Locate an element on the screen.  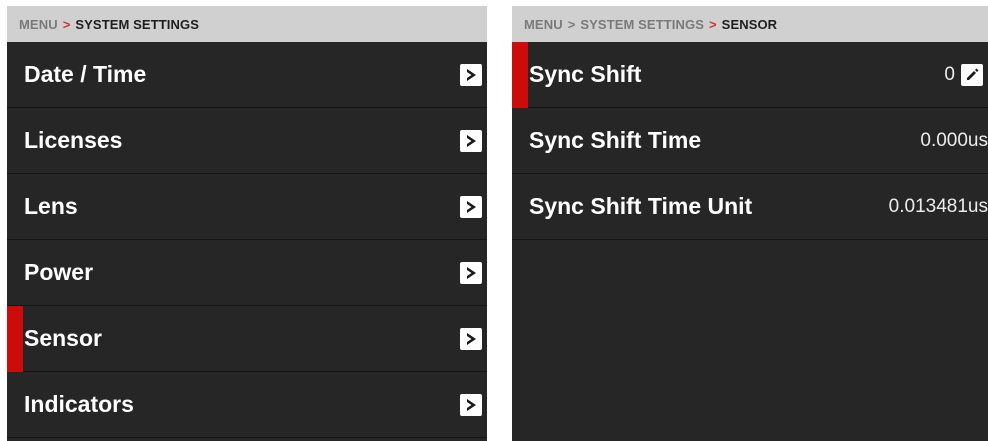
setting-value: 0 is located at coordinates (949, 74).